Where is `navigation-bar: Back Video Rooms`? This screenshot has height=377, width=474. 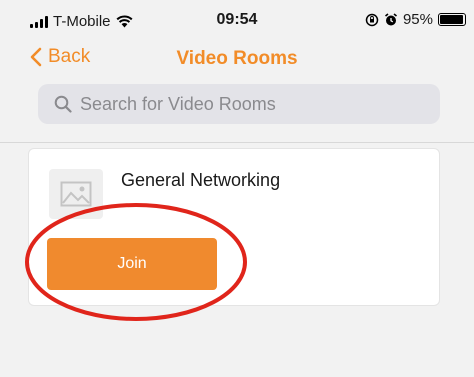 navigation-bar: Back Video Rooms is located at coordinates (237, 58).